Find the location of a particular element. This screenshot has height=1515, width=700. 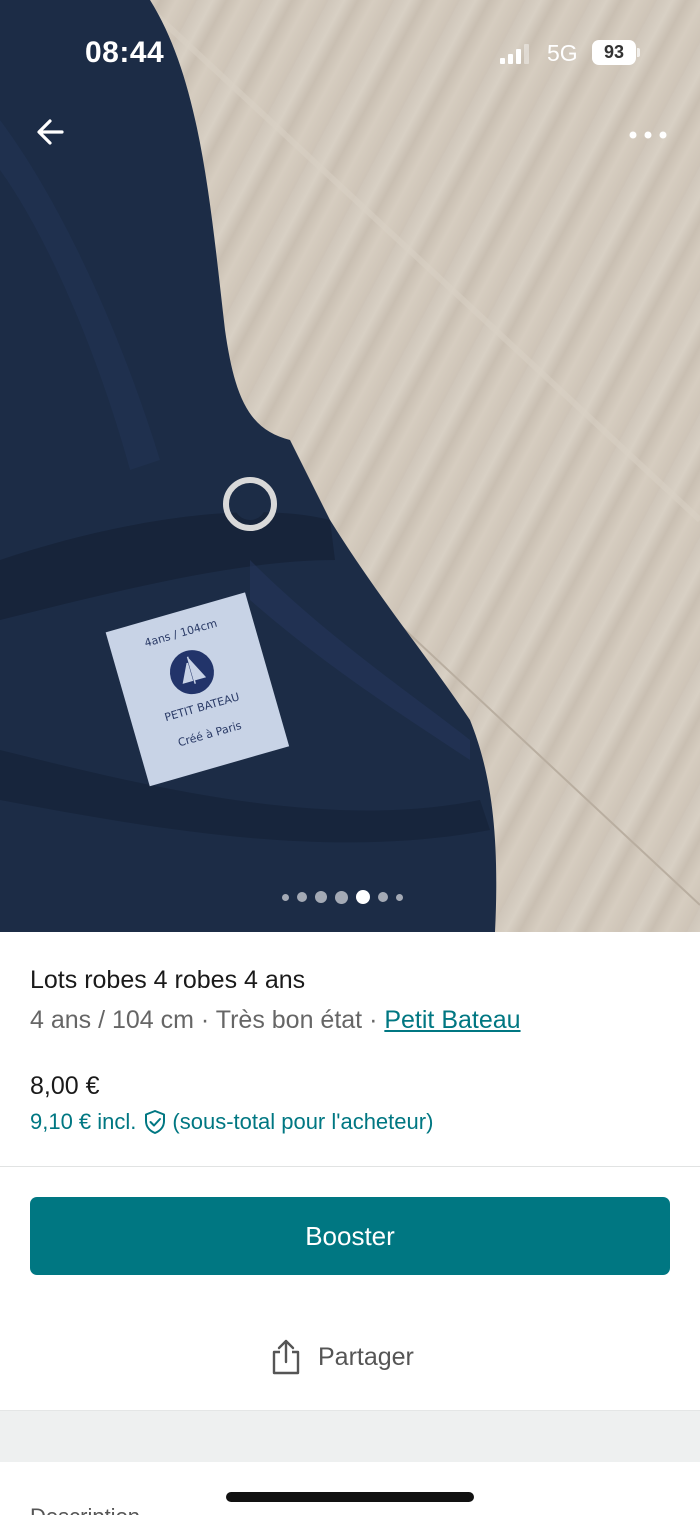

ellipsis-icon is located at coordinates (648, 135).